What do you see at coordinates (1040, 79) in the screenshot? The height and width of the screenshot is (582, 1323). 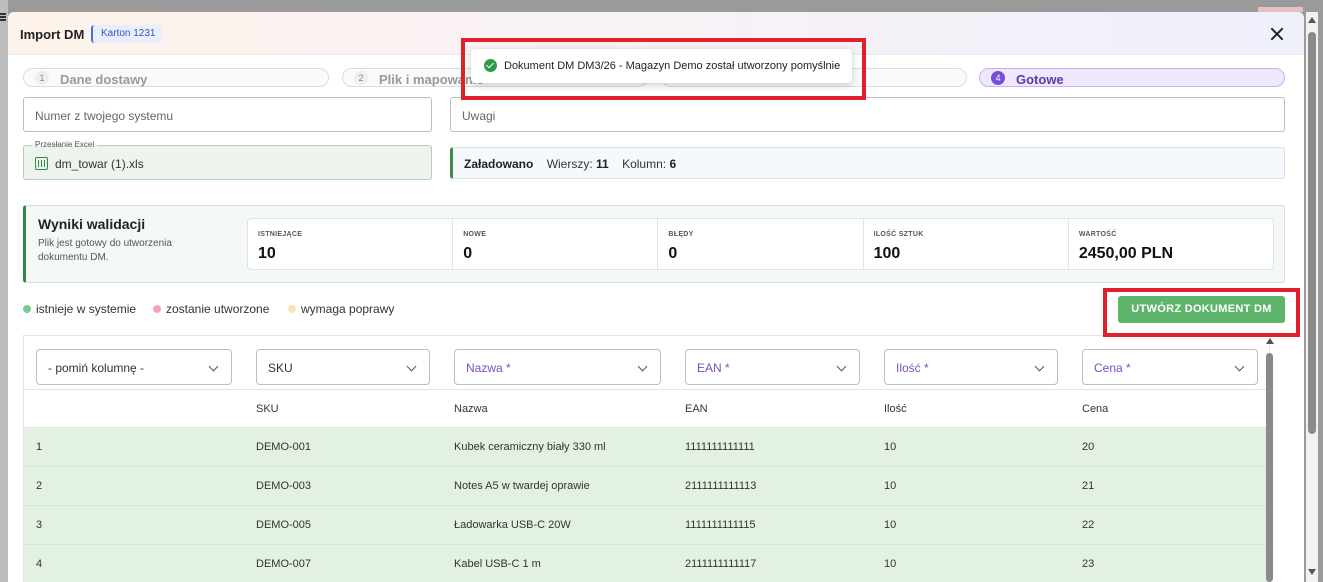 I see `step-label: Gotowe` at bounding box center [1040, 79].